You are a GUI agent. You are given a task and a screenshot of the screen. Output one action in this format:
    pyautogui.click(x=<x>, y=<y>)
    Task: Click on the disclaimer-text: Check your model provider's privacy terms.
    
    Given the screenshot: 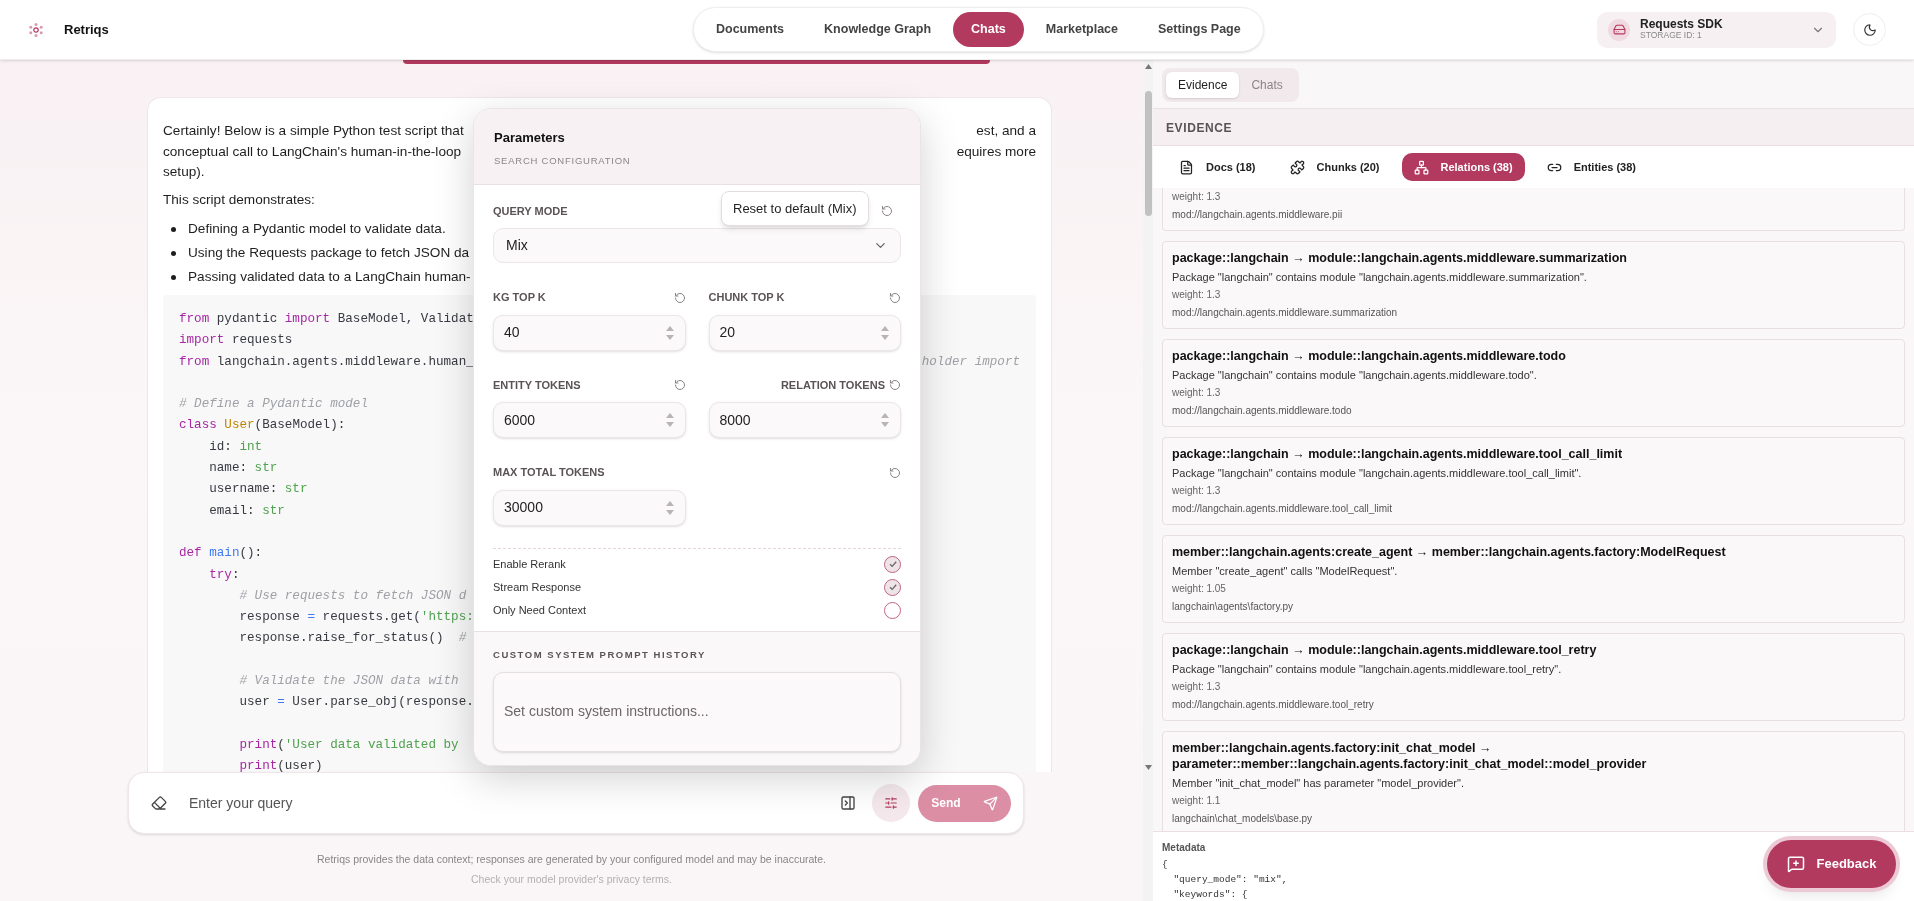 What is the action you would take?
    pyautogui.click(x=571, y=879)
    